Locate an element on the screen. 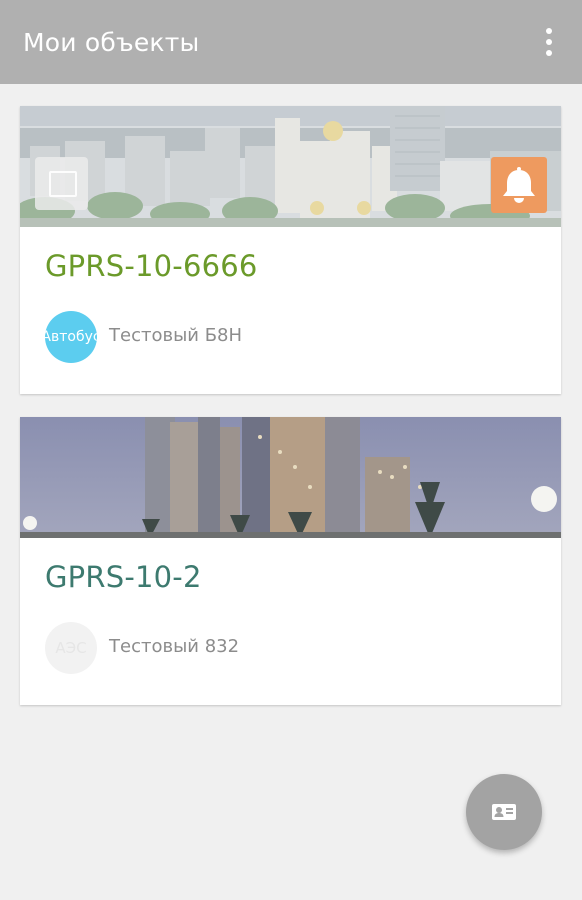  city-night-photo is located at coordinates (290, 477).